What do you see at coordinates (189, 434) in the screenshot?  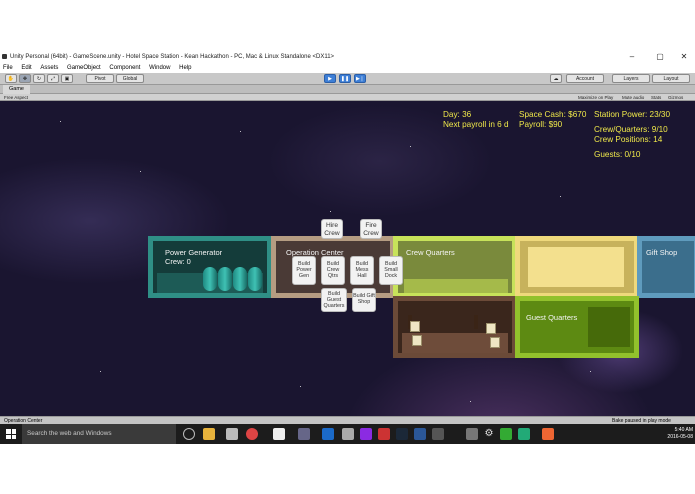 I see `task-view-icon` at bounding box center [189, 434].